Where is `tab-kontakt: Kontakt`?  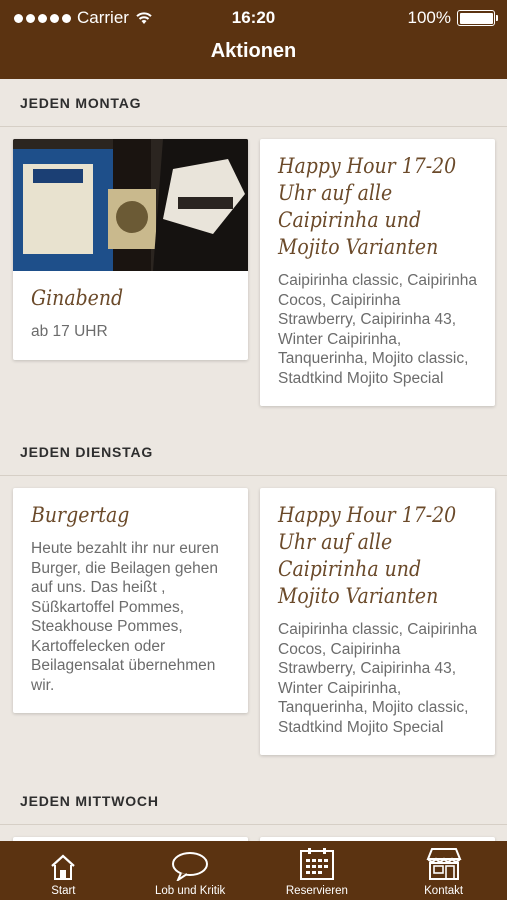 tab-kontakt: Kontakt is located at coordinates (443, 870).